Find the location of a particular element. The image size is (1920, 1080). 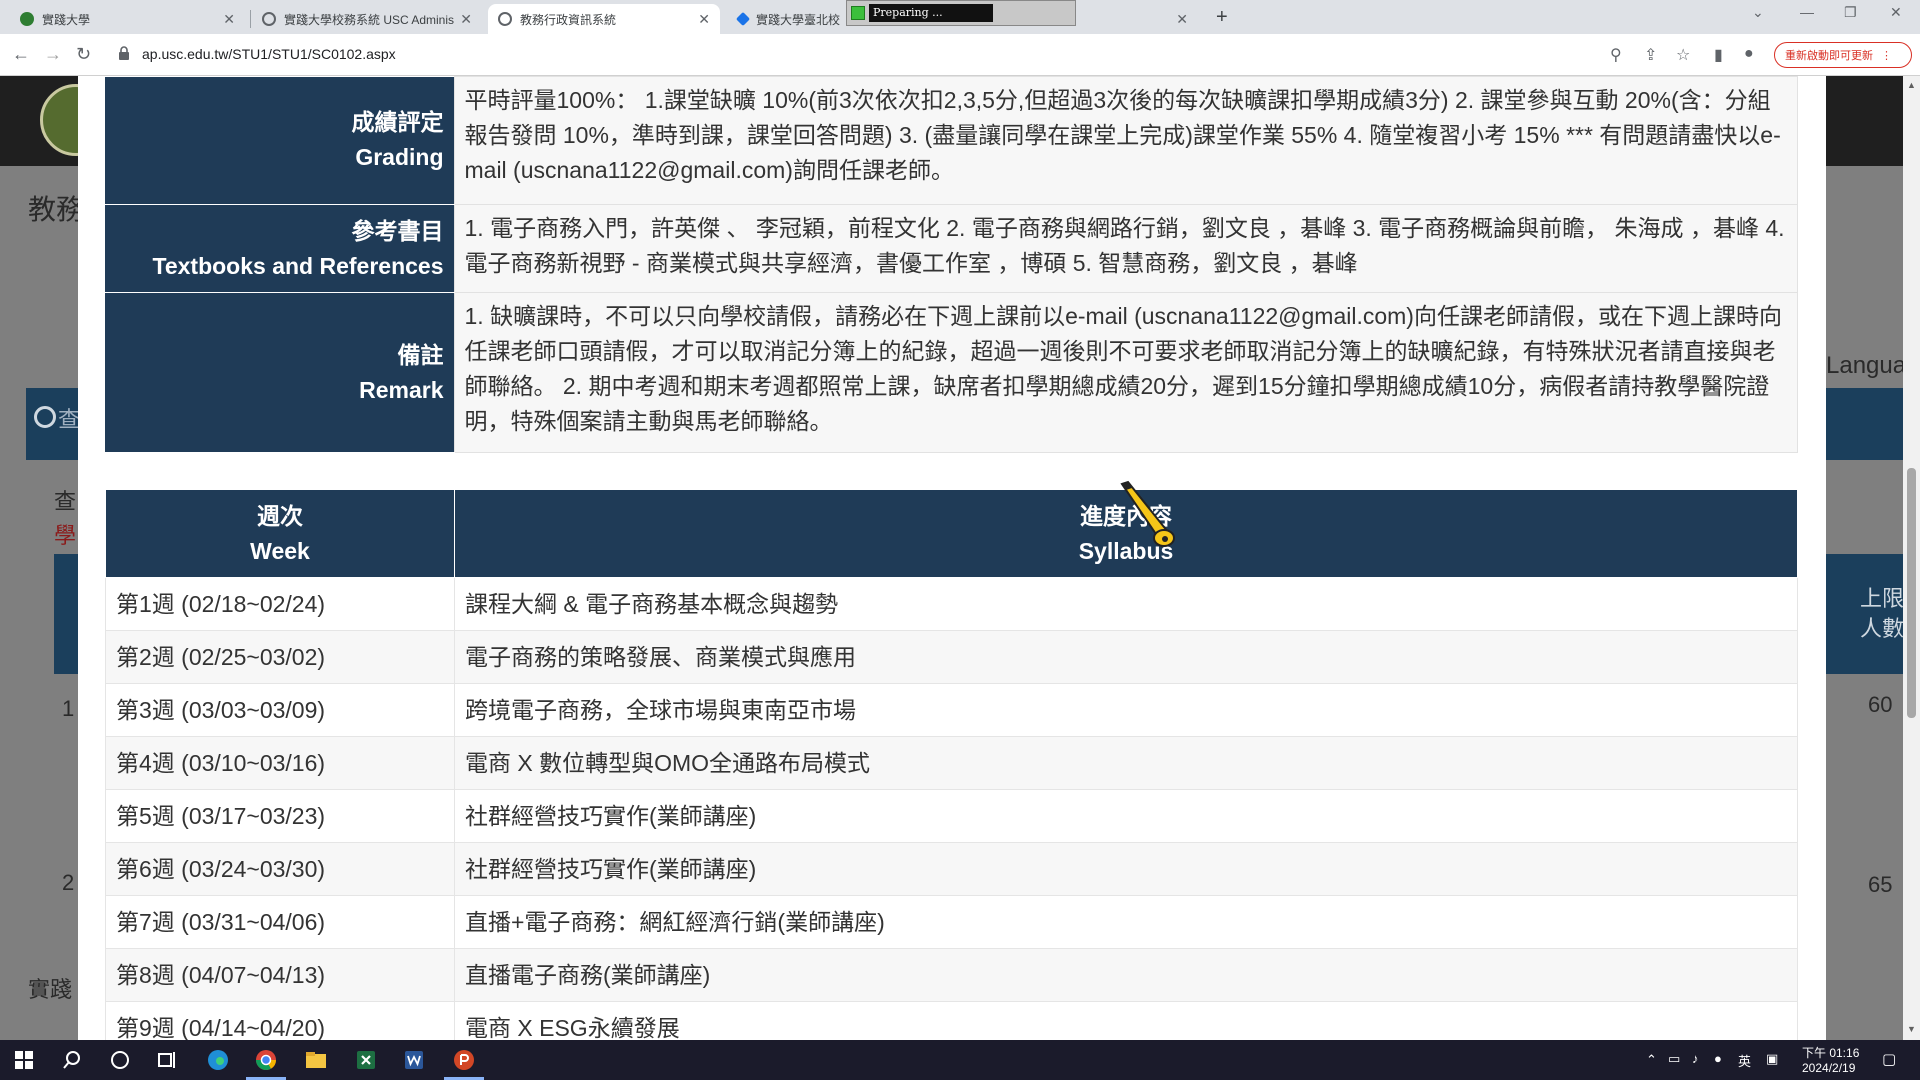

table-row: 第1週 (02/18~02/24) 課程大綱 & 電子商務基本概念與趨勢 is located at coordinates (951, 604).